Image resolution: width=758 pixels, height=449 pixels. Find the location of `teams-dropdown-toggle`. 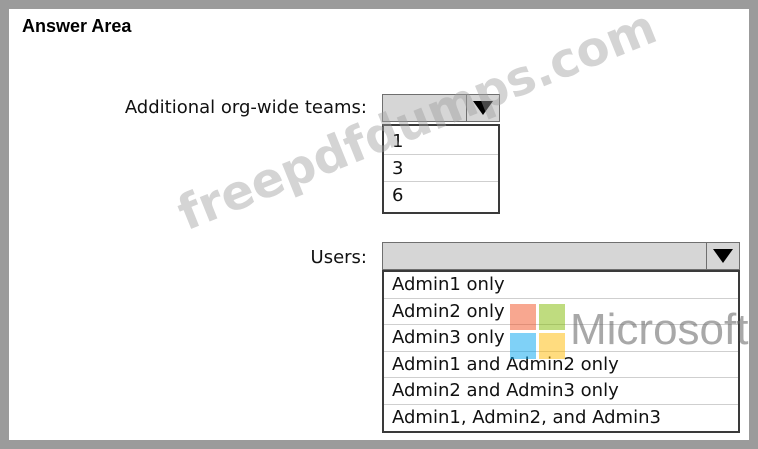

teams-dropdown-toggle is located at coordinates (482, 108).